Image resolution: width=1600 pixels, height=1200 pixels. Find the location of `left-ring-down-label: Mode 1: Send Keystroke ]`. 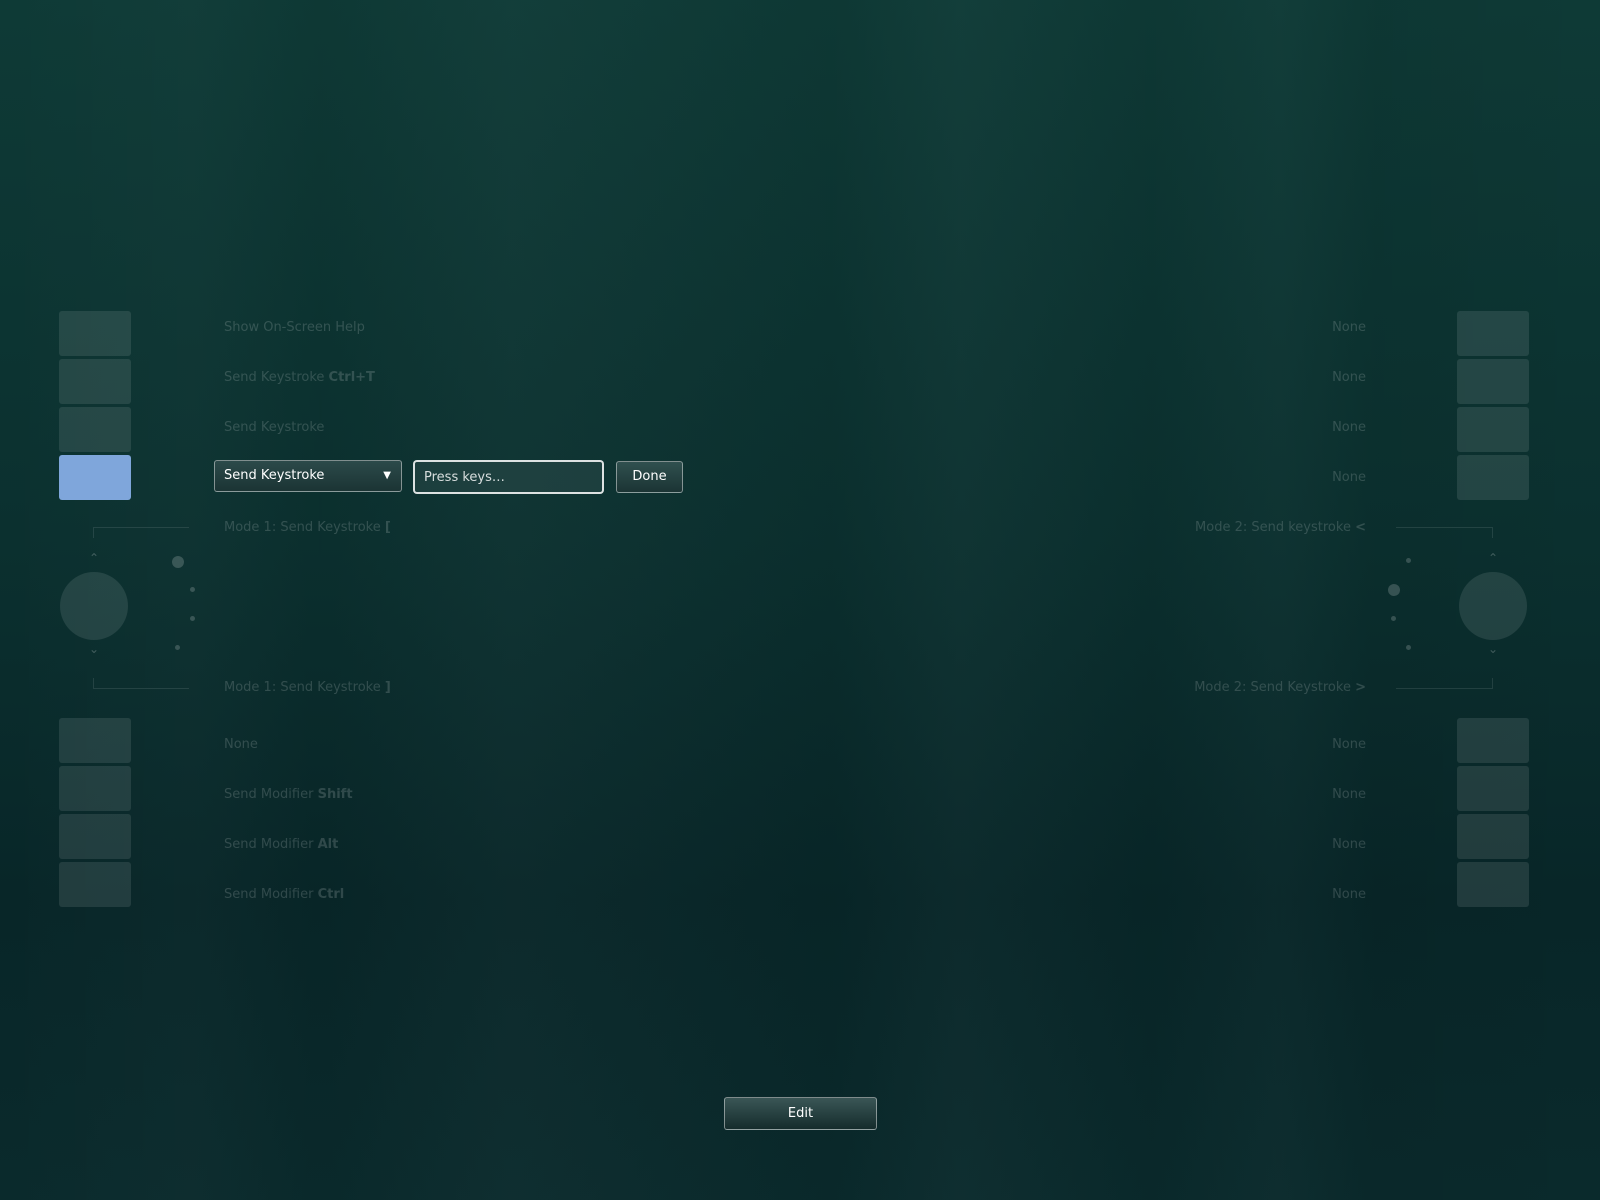

left-ring-down-label: Mode 1: Send Keystroke ] is located at coordinates (307, 687).